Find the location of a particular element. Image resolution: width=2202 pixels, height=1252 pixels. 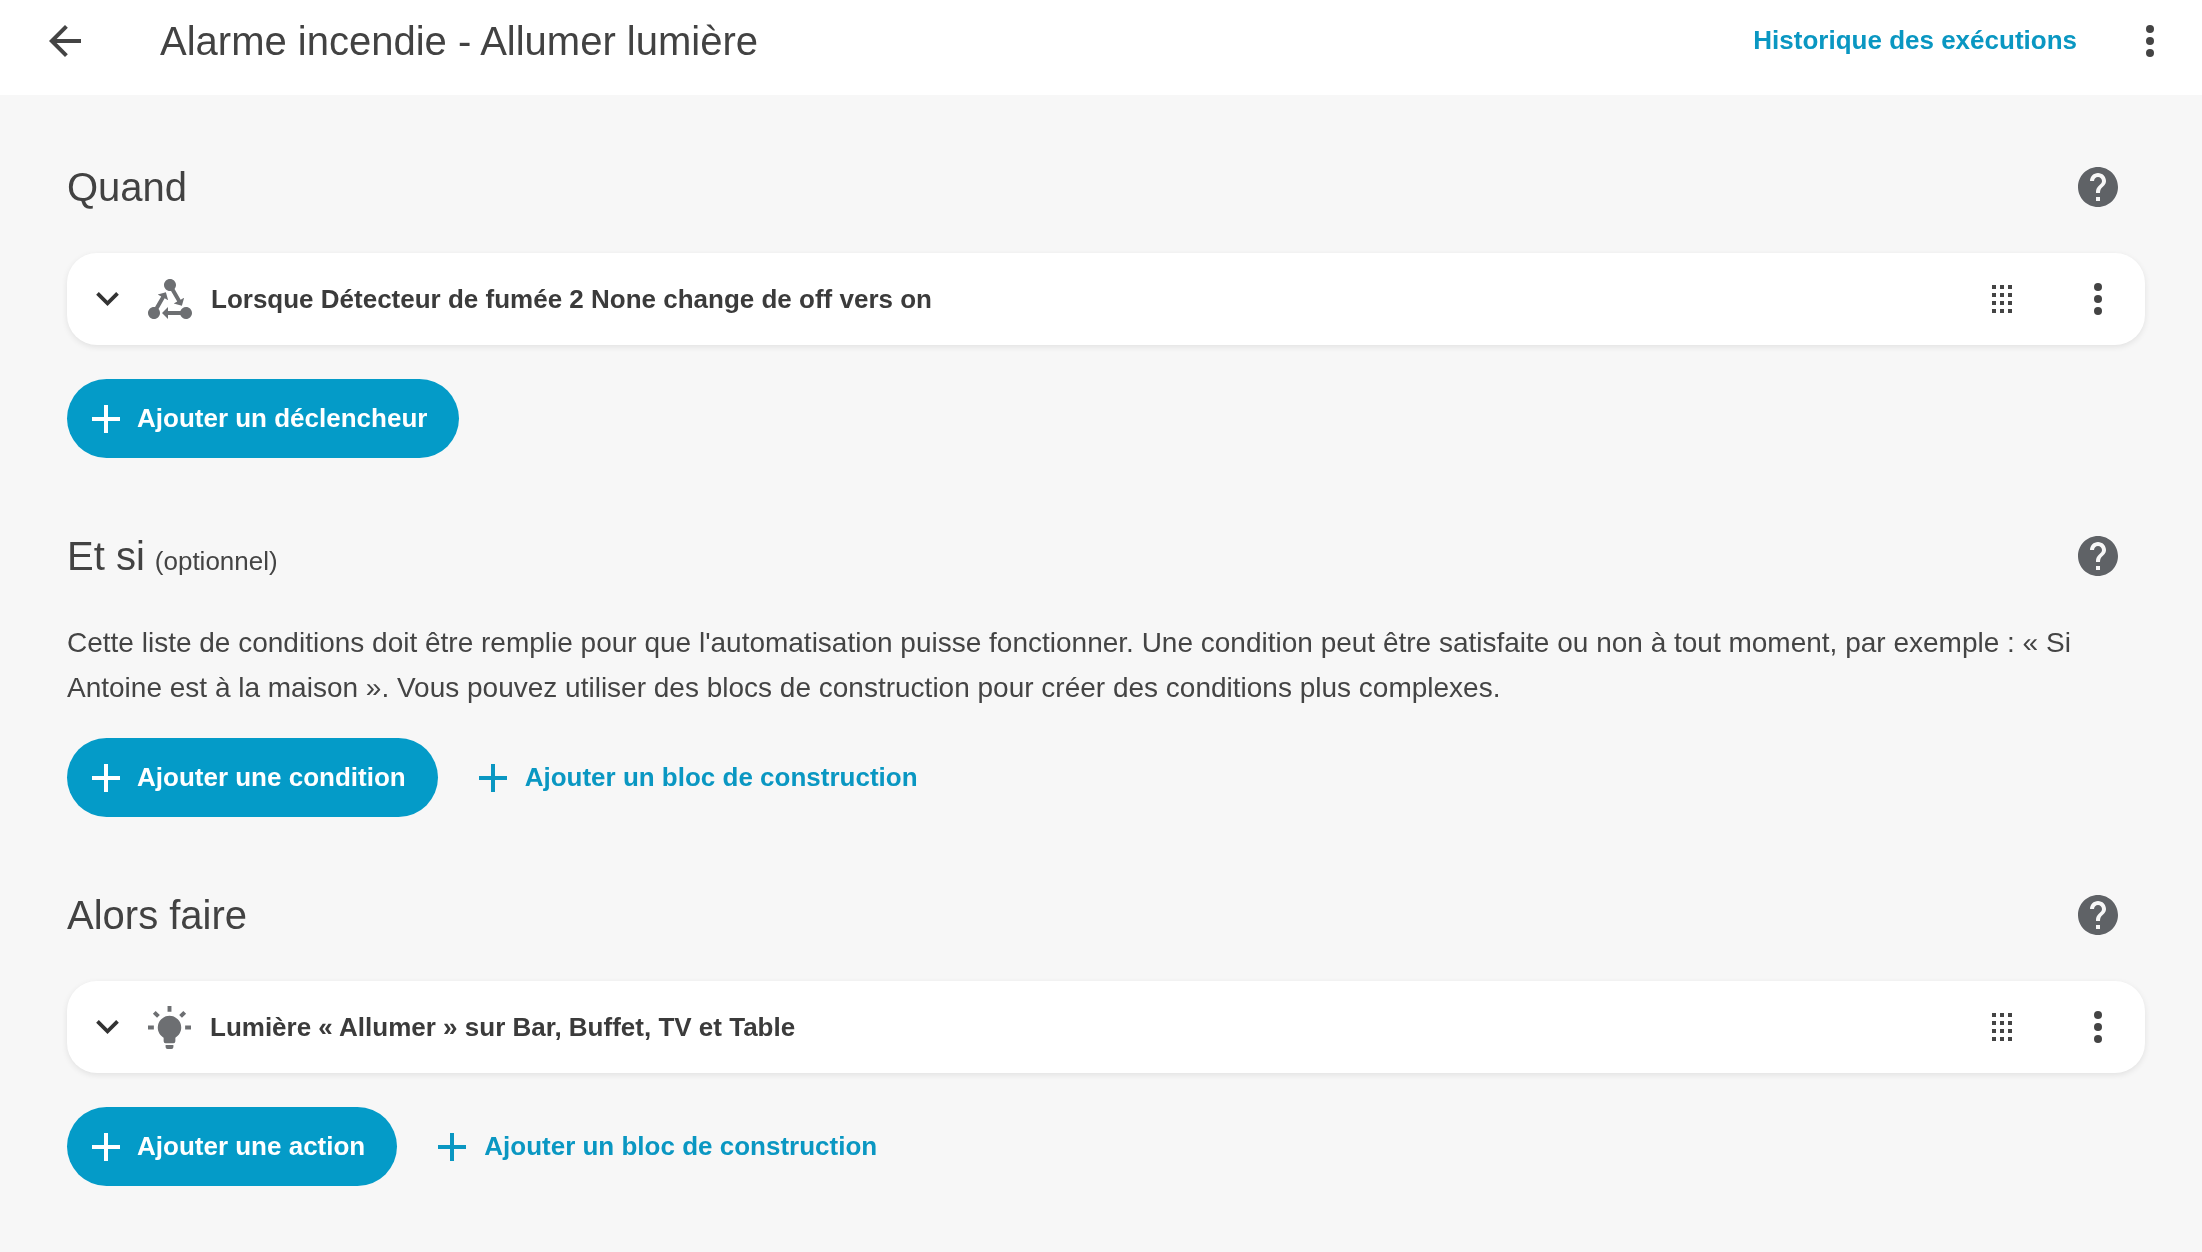

section-heading: Et si is located at coordinates (106, 556).